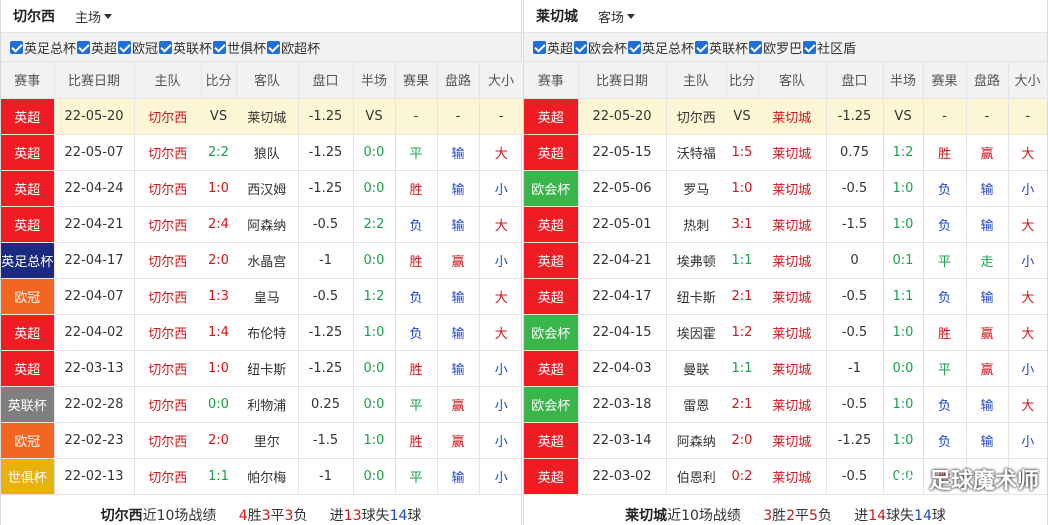  I want to click on column-header: 大小, so click(1028, 80).